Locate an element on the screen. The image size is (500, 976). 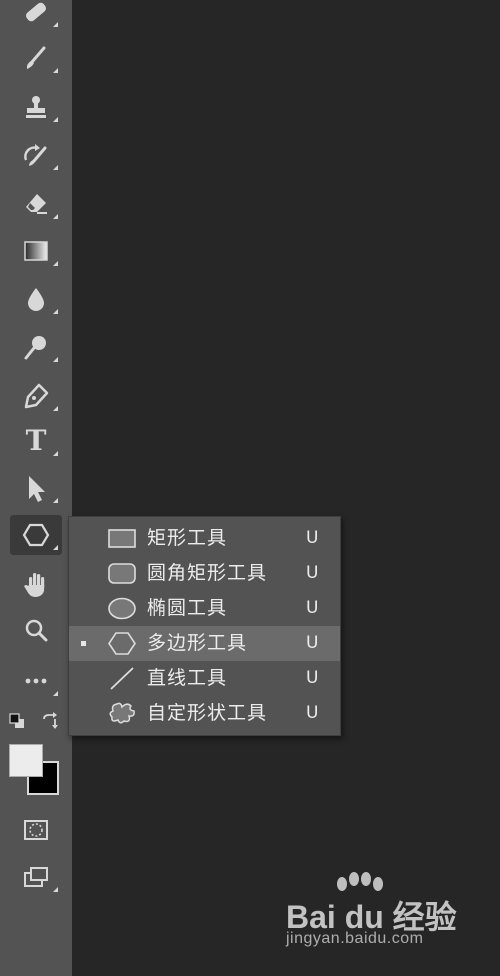
rounded-rectangle-icon is located at coordinates (122, 573).